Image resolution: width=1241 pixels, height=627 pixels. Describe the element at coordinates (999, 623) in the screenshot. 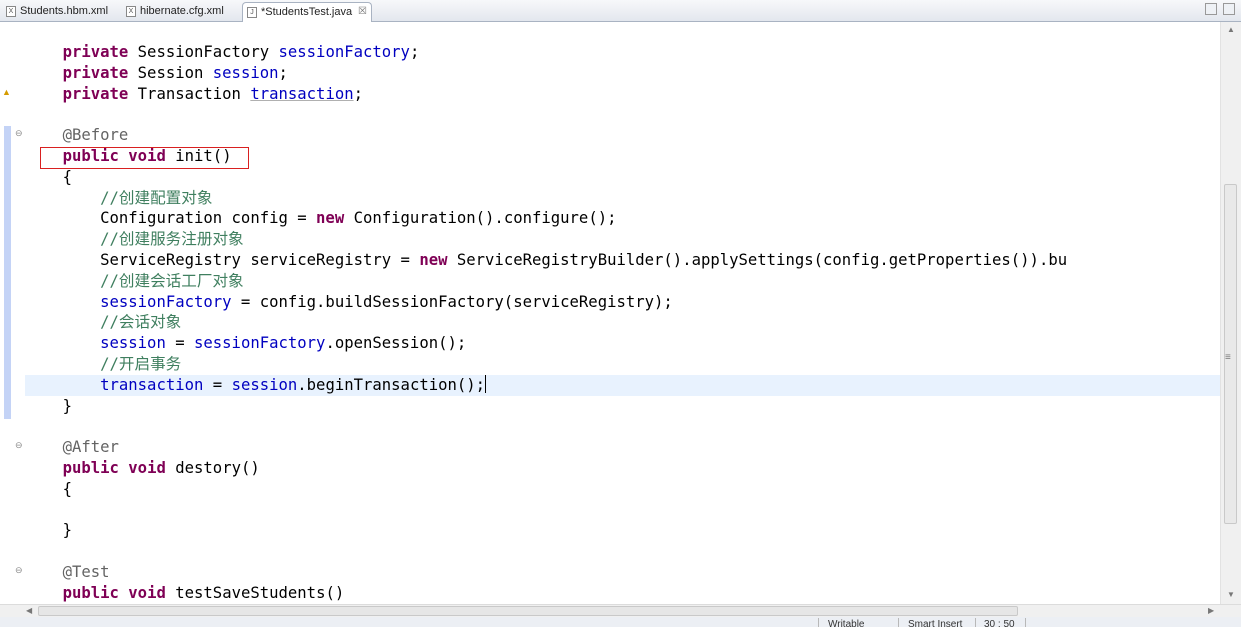

I see `status-cursor-position: 30 : 50` at that location.